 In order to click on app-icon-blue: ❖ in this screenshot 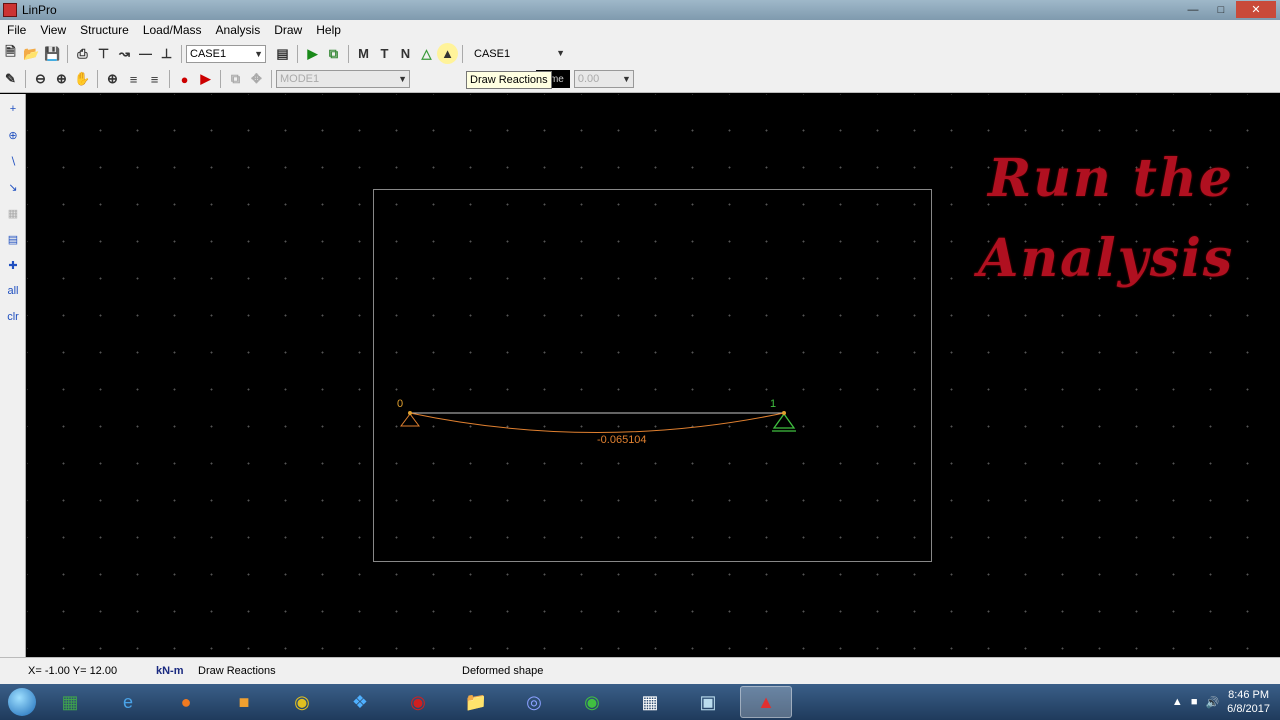, I will do `click(360, 702)`.